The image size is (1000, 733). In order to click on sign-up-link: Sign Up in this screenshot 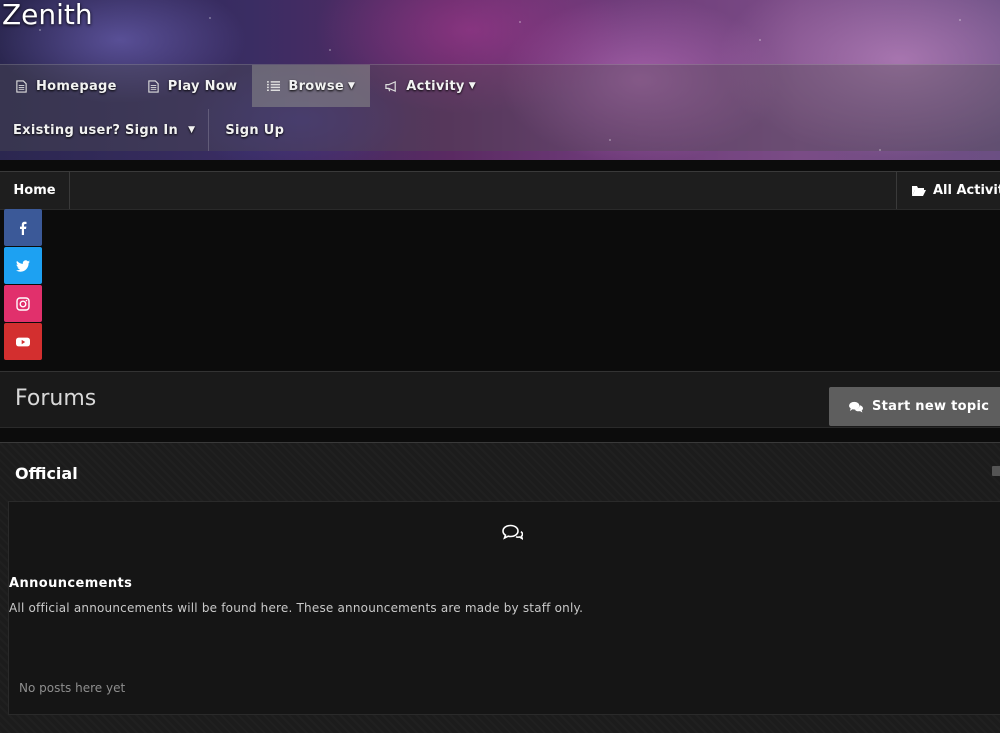, I will do `click(253, 130)`.